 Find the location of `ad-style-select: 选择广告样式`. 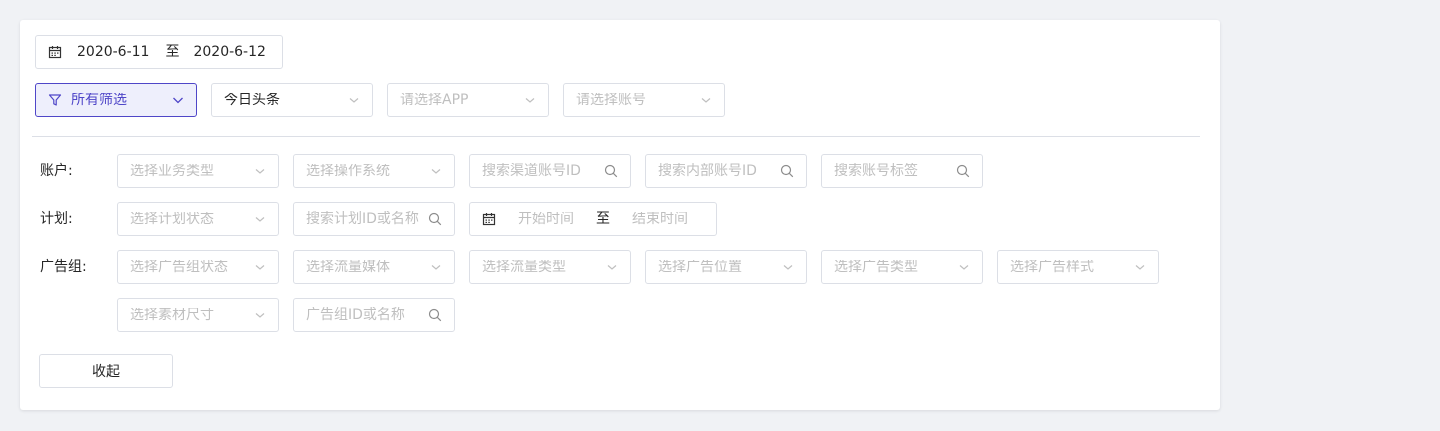

ad-style-select: 选择广告样式 is located at coordinates (1078, 267).